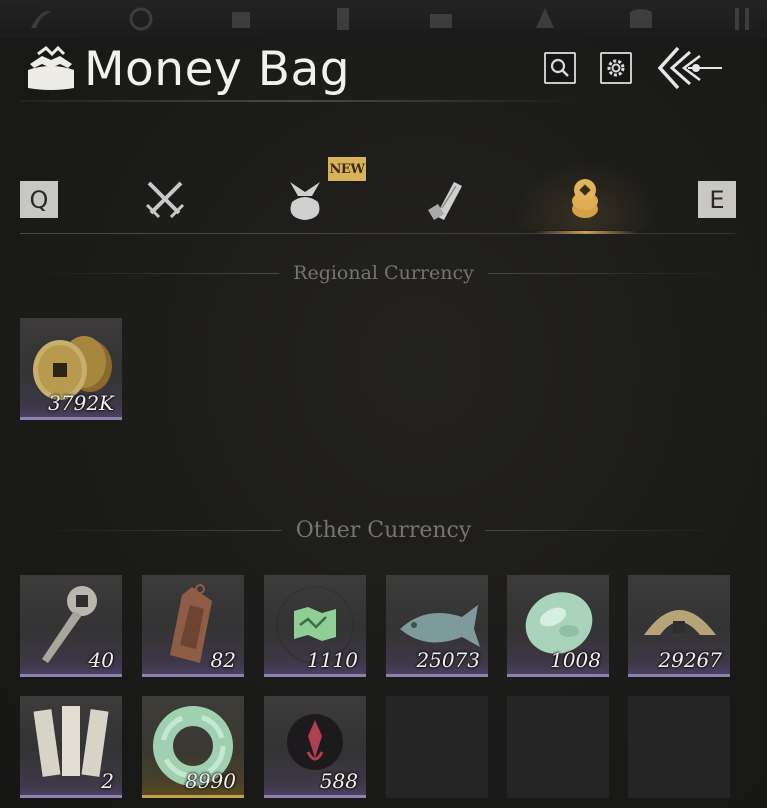 This screenshot has width=767, height=808. What do you see at coordinates (300, 101) in the screenshot?
I see `title-divider` at bounding box center [300, 101].